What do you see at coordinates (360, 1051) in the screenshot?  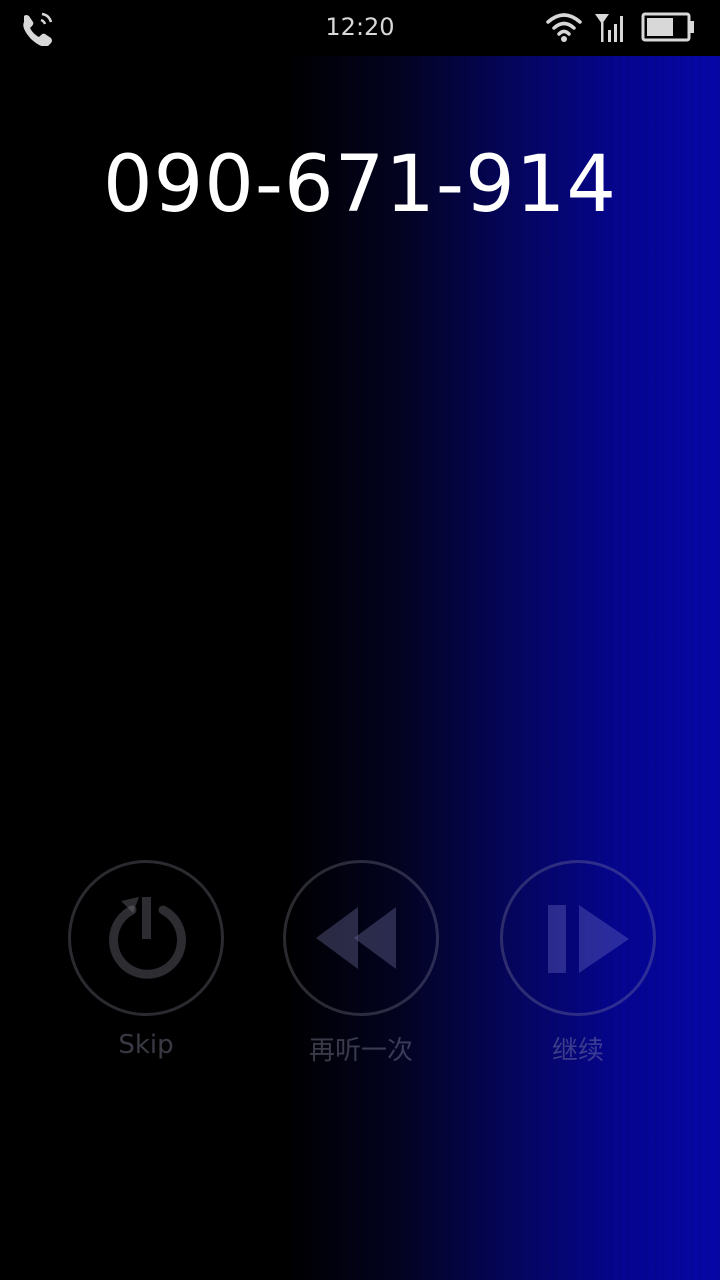 I see `replay-label: 再听一次` at bounding box center [360, 1051].